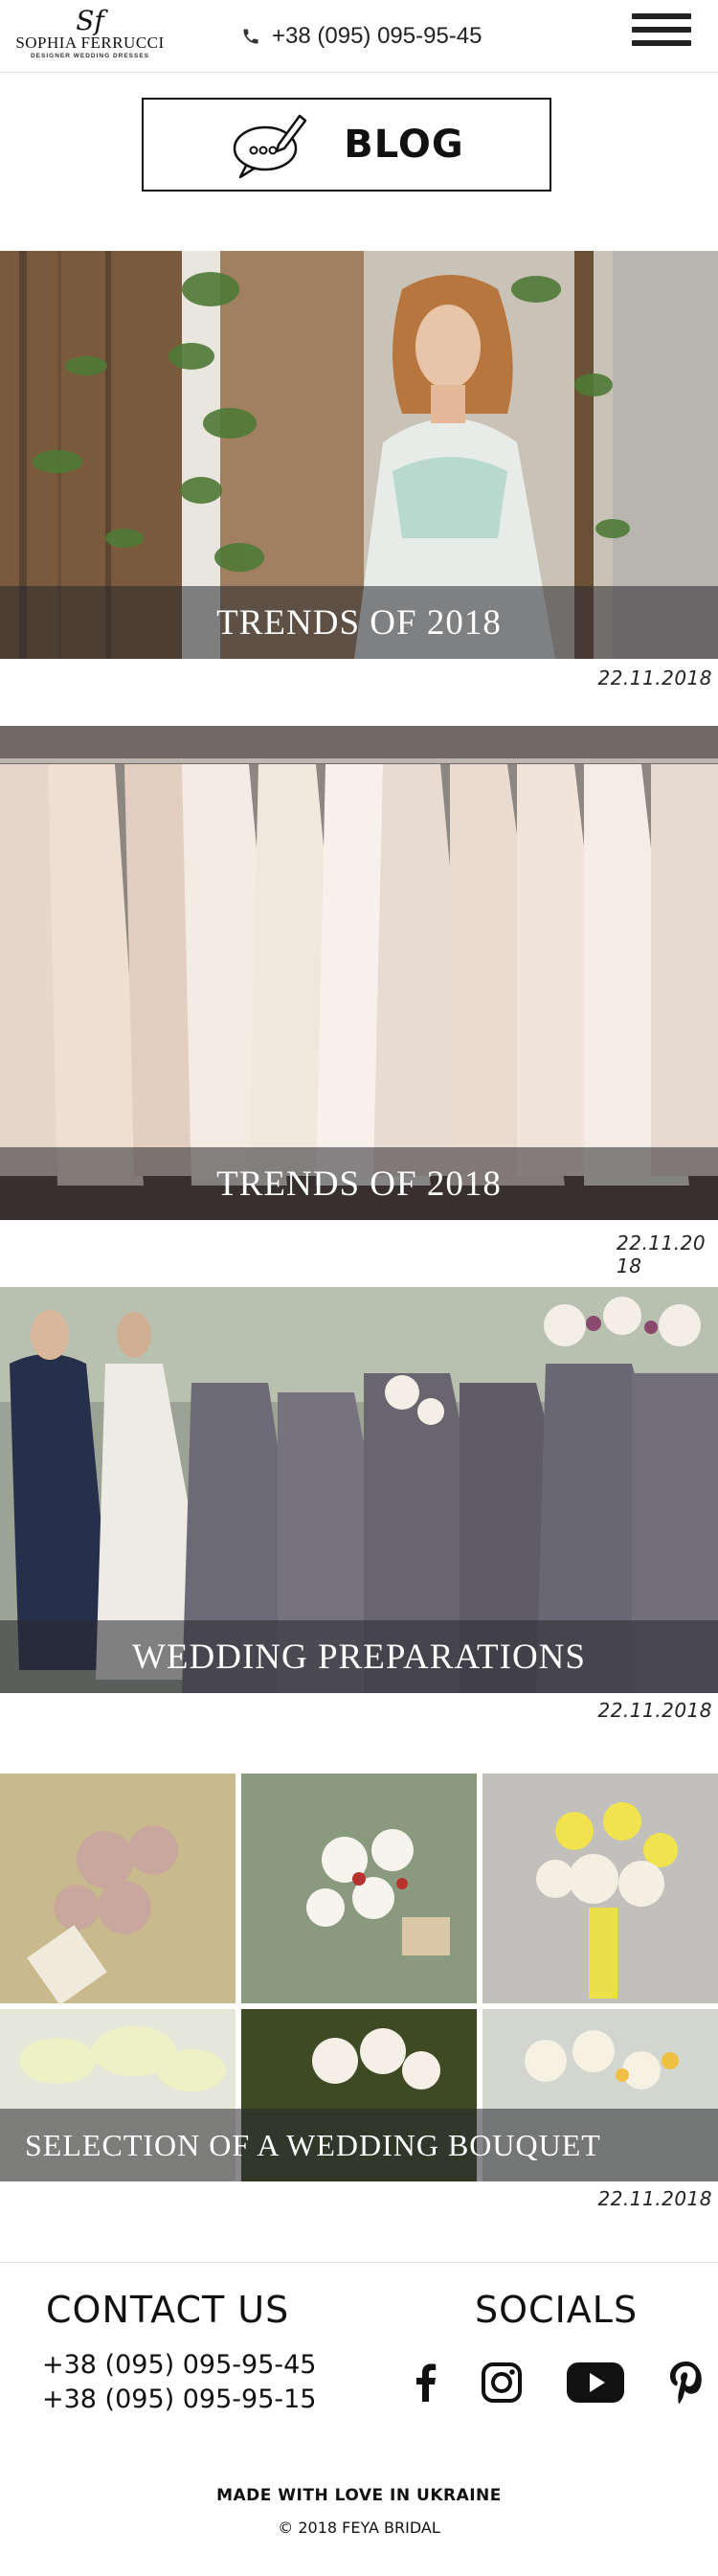  I want to click on post-caption: SELECTION OF A WEDDING BOUQUET, so click(359, 2145).